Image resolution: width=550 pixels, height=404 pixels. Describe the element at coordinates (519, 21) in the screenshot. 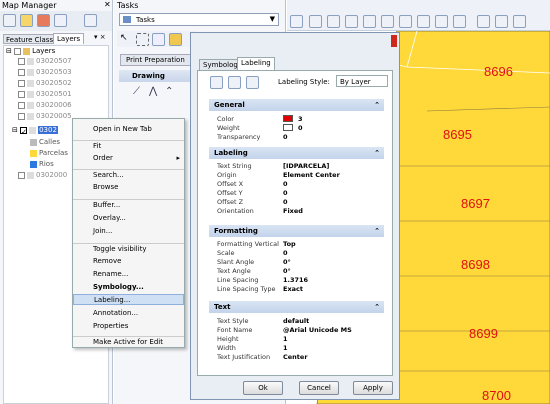

I see `clip-volume-icon` at that location.